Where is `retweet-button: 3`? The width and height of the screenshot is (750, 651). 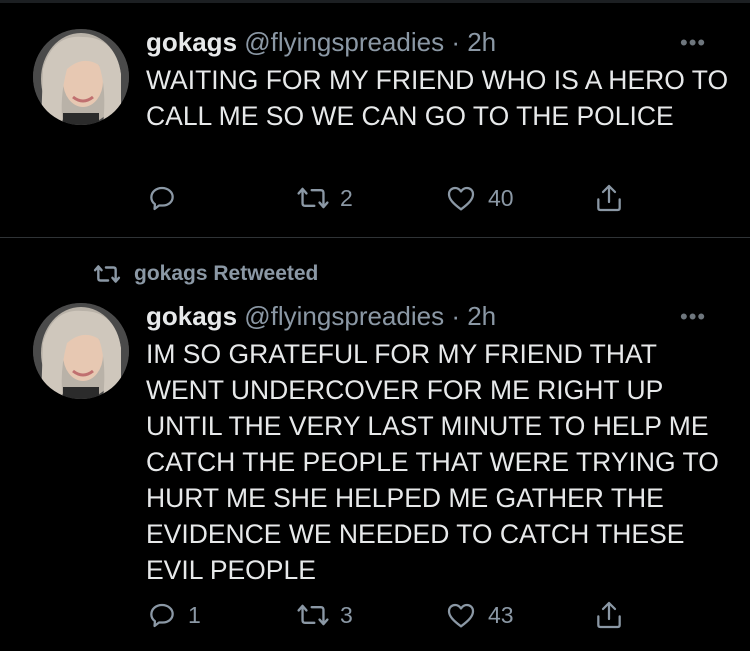
retweet-button: 3 is located at coordinates (324, 615).